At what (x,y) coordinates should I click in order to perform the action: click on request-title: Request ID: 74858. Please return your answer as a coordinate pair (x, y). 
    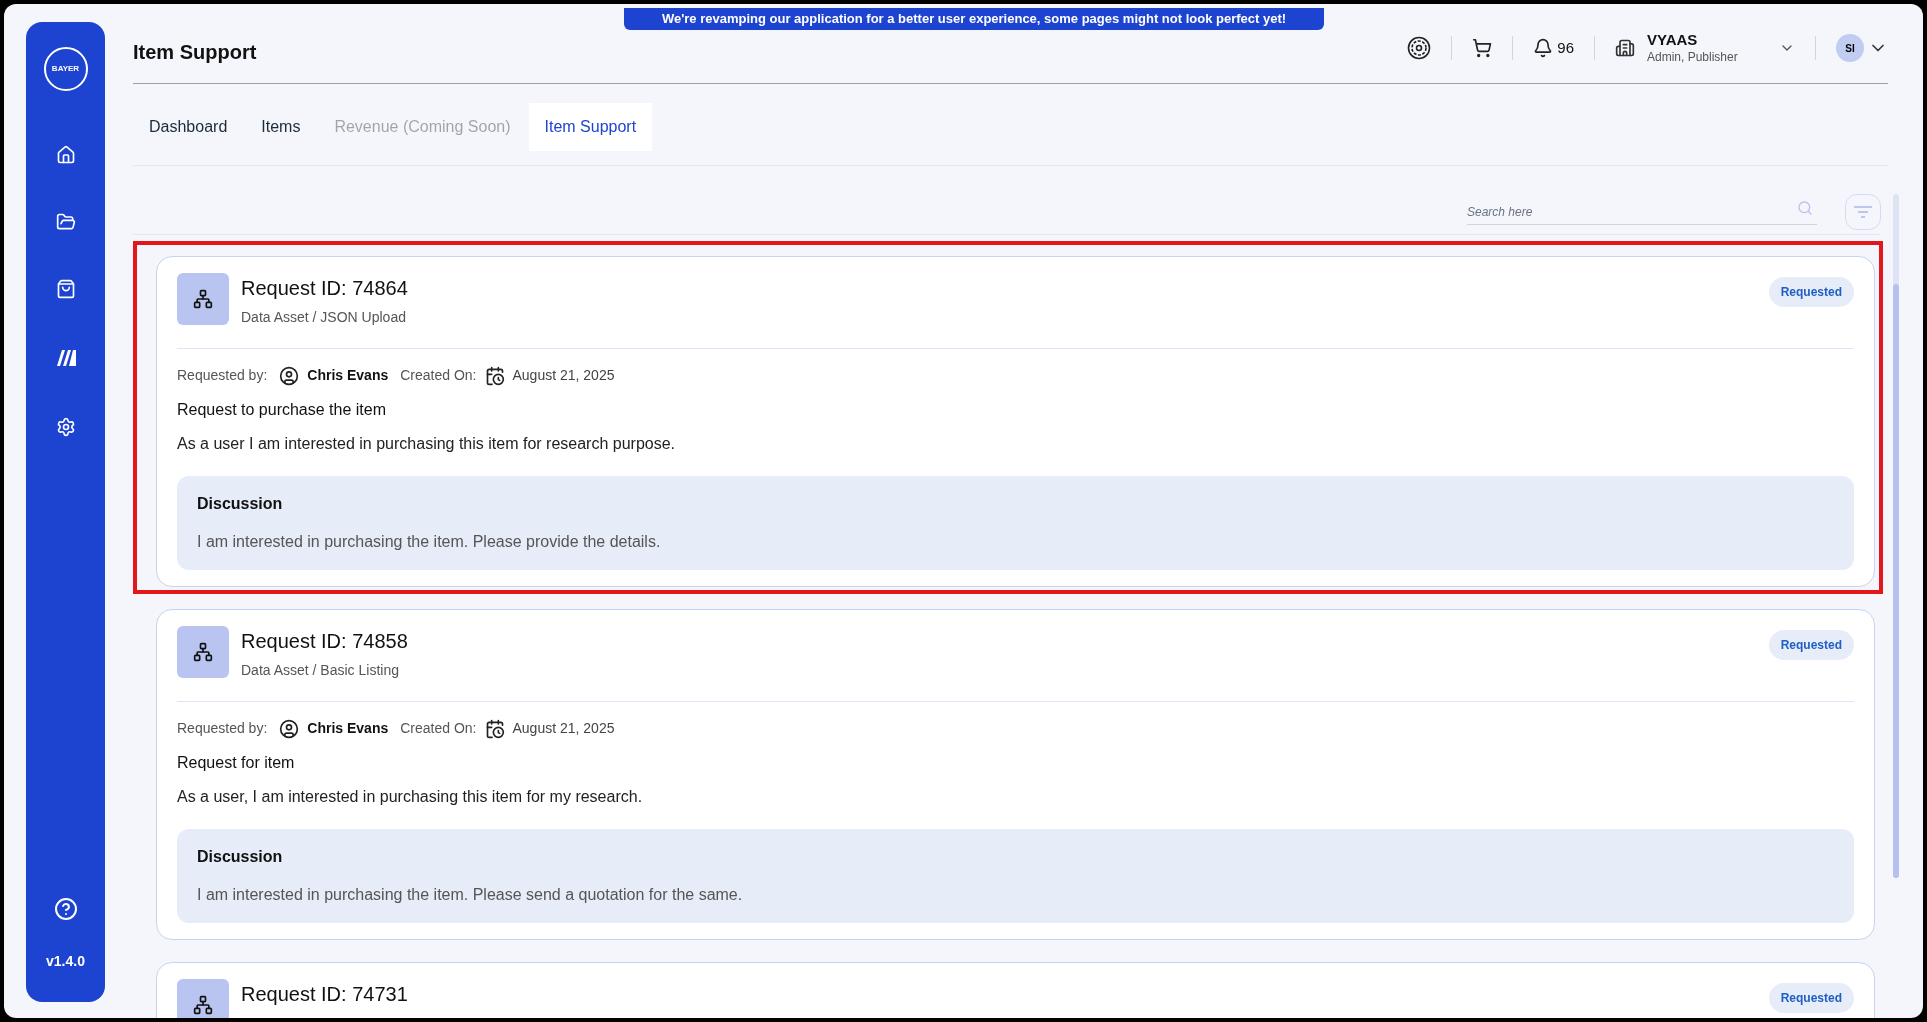
    Looking at the image, I should click on (325, 641).